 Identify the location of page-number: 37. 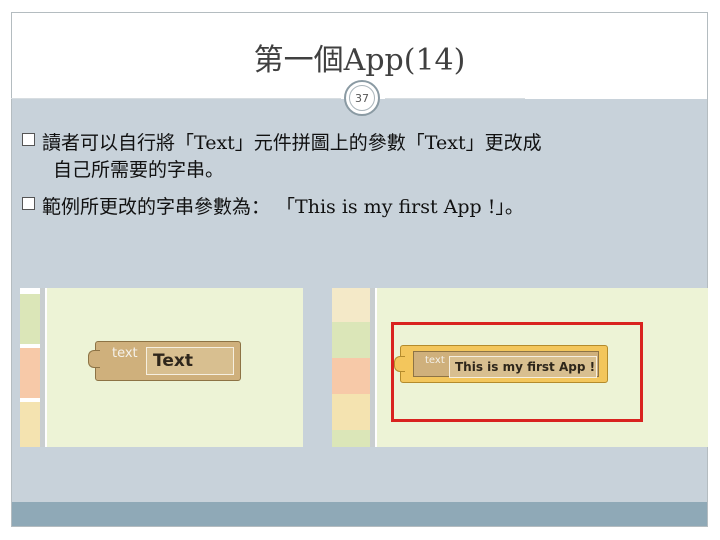
(362, 98).